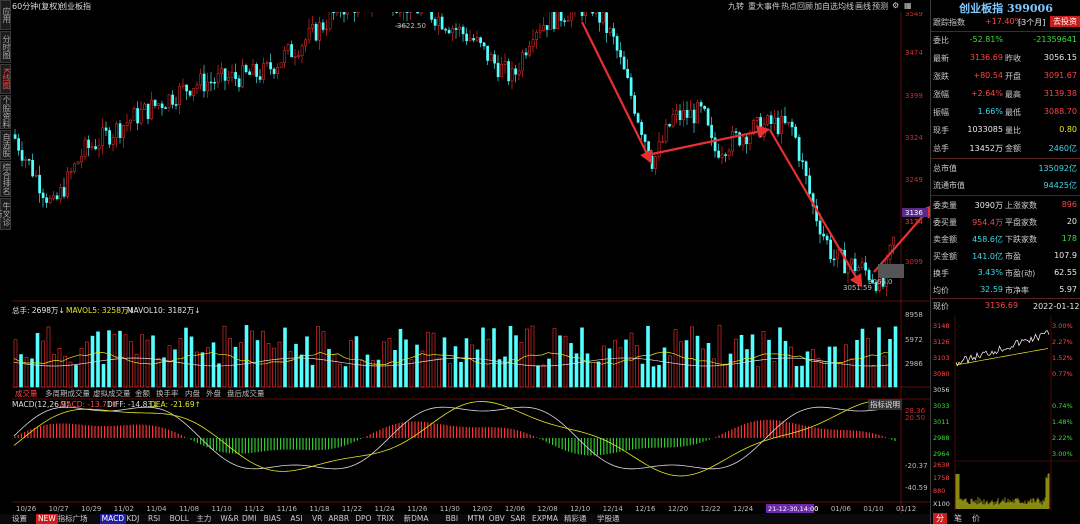  I want to click on tab-tick-trade: 笔, so click(958, 518).